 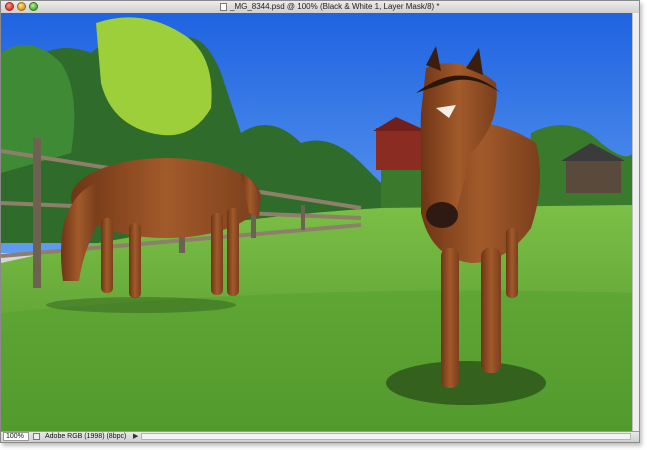 What do you see at coordinates (386, 436) in the screenshot?
I see `horizontal-scrollbar` at bounding box center [386, 436].